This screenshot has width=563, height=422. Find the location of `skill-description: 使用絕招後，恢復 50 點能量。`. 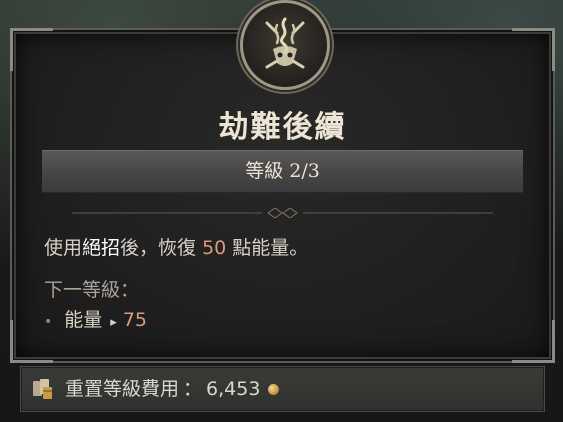

skill-description: 使用絕招後，恢復 50 點能量。 is located at coordinates (176, 246).